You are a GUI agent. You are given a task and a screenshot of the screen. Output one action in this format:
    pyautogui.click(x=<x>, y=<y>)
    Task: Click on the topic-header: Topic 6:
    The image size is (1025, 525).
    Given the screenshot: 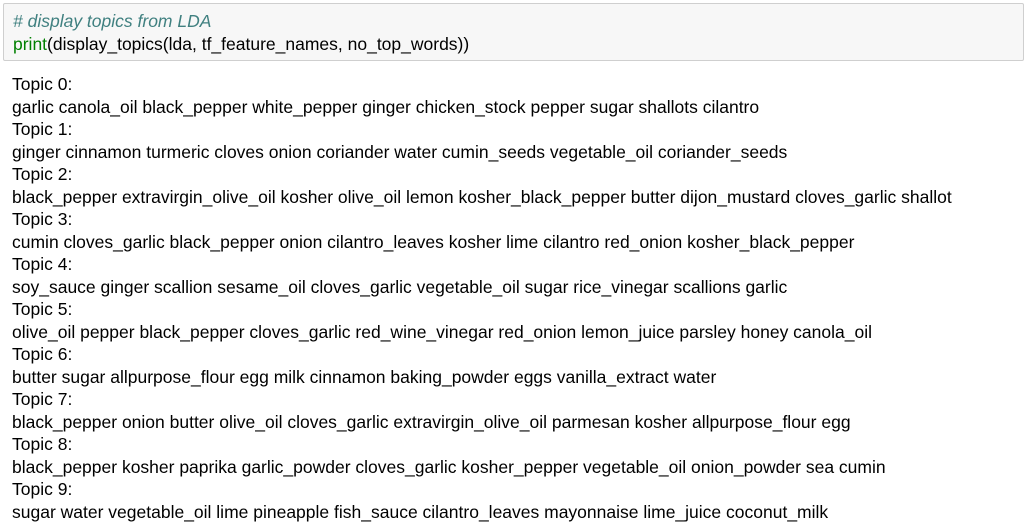 What is the action you would take?
    pyautogui.click(x=42, y=354)
    